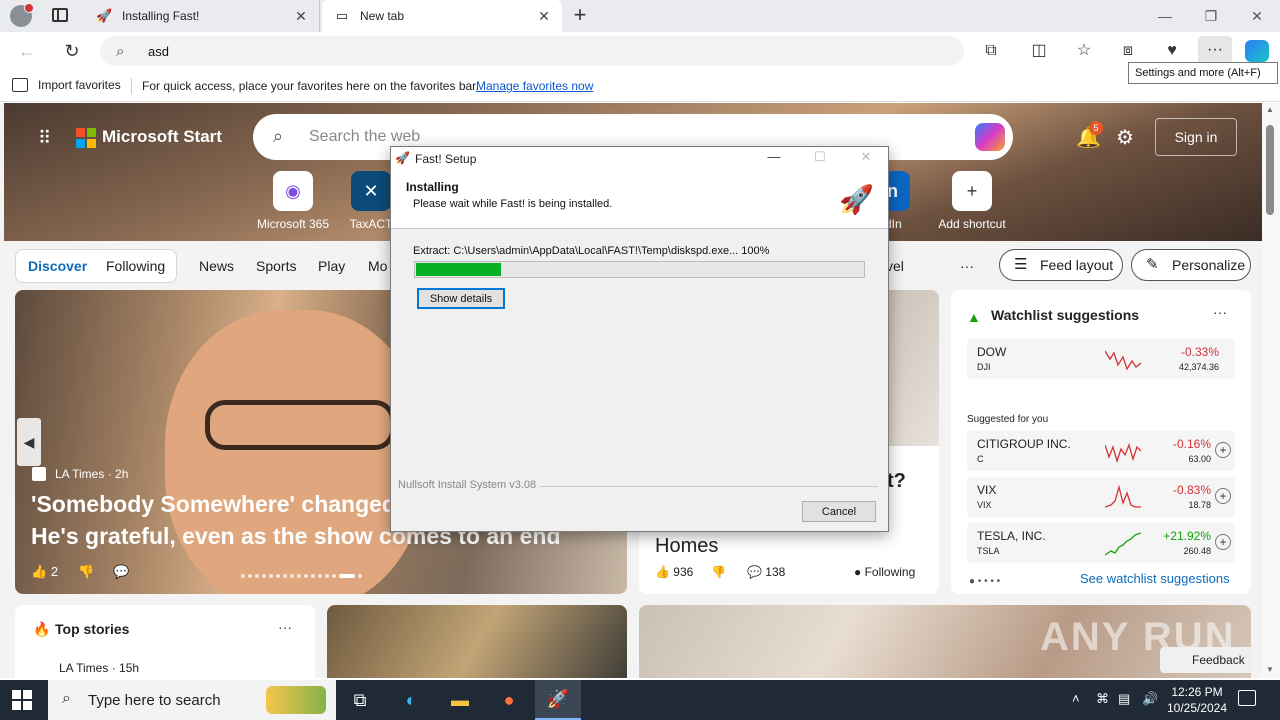  What do you see at coordinates (967, 266) in the screenshot?
I see `nav-overflow-button: ···` at bounding box center [967, 266].